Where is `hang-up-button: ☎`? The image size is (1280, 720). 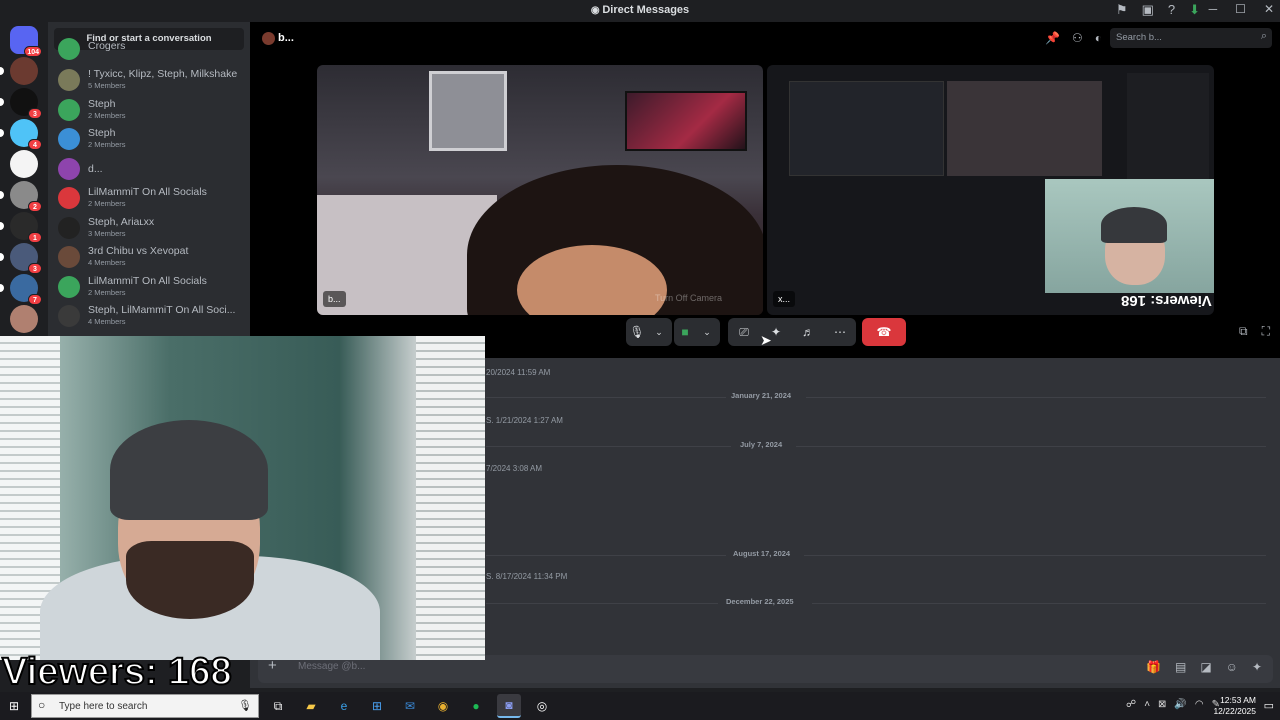 hang-up-button: ☎ is located at coordinates (884, 332).